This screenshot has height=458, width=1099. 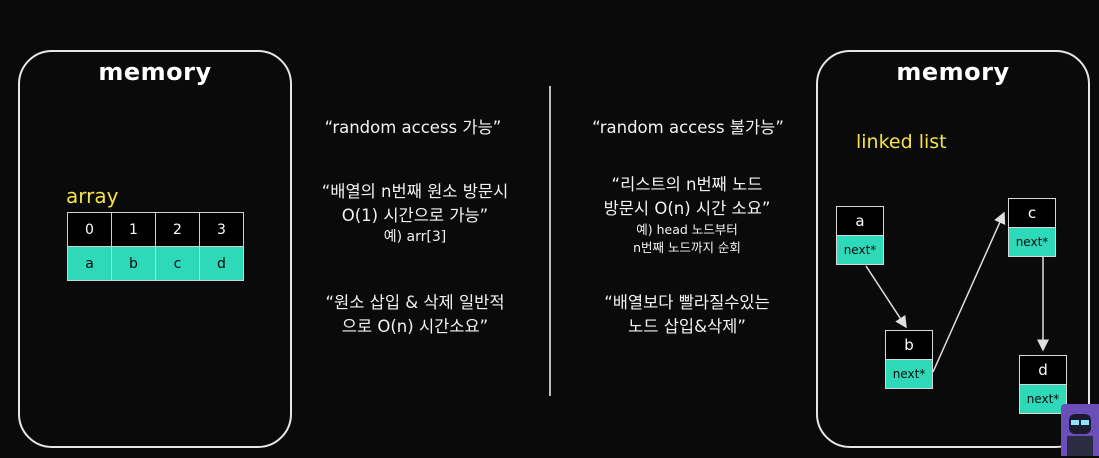 I want to click on channel-avatar, so click(x=1080, y=430).